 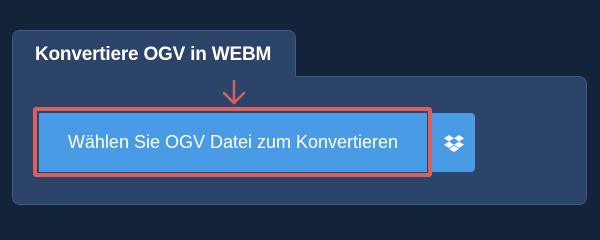 I want to click on converter-title: Konvertiere OGV in WEBM, so click(x=153, y=54).